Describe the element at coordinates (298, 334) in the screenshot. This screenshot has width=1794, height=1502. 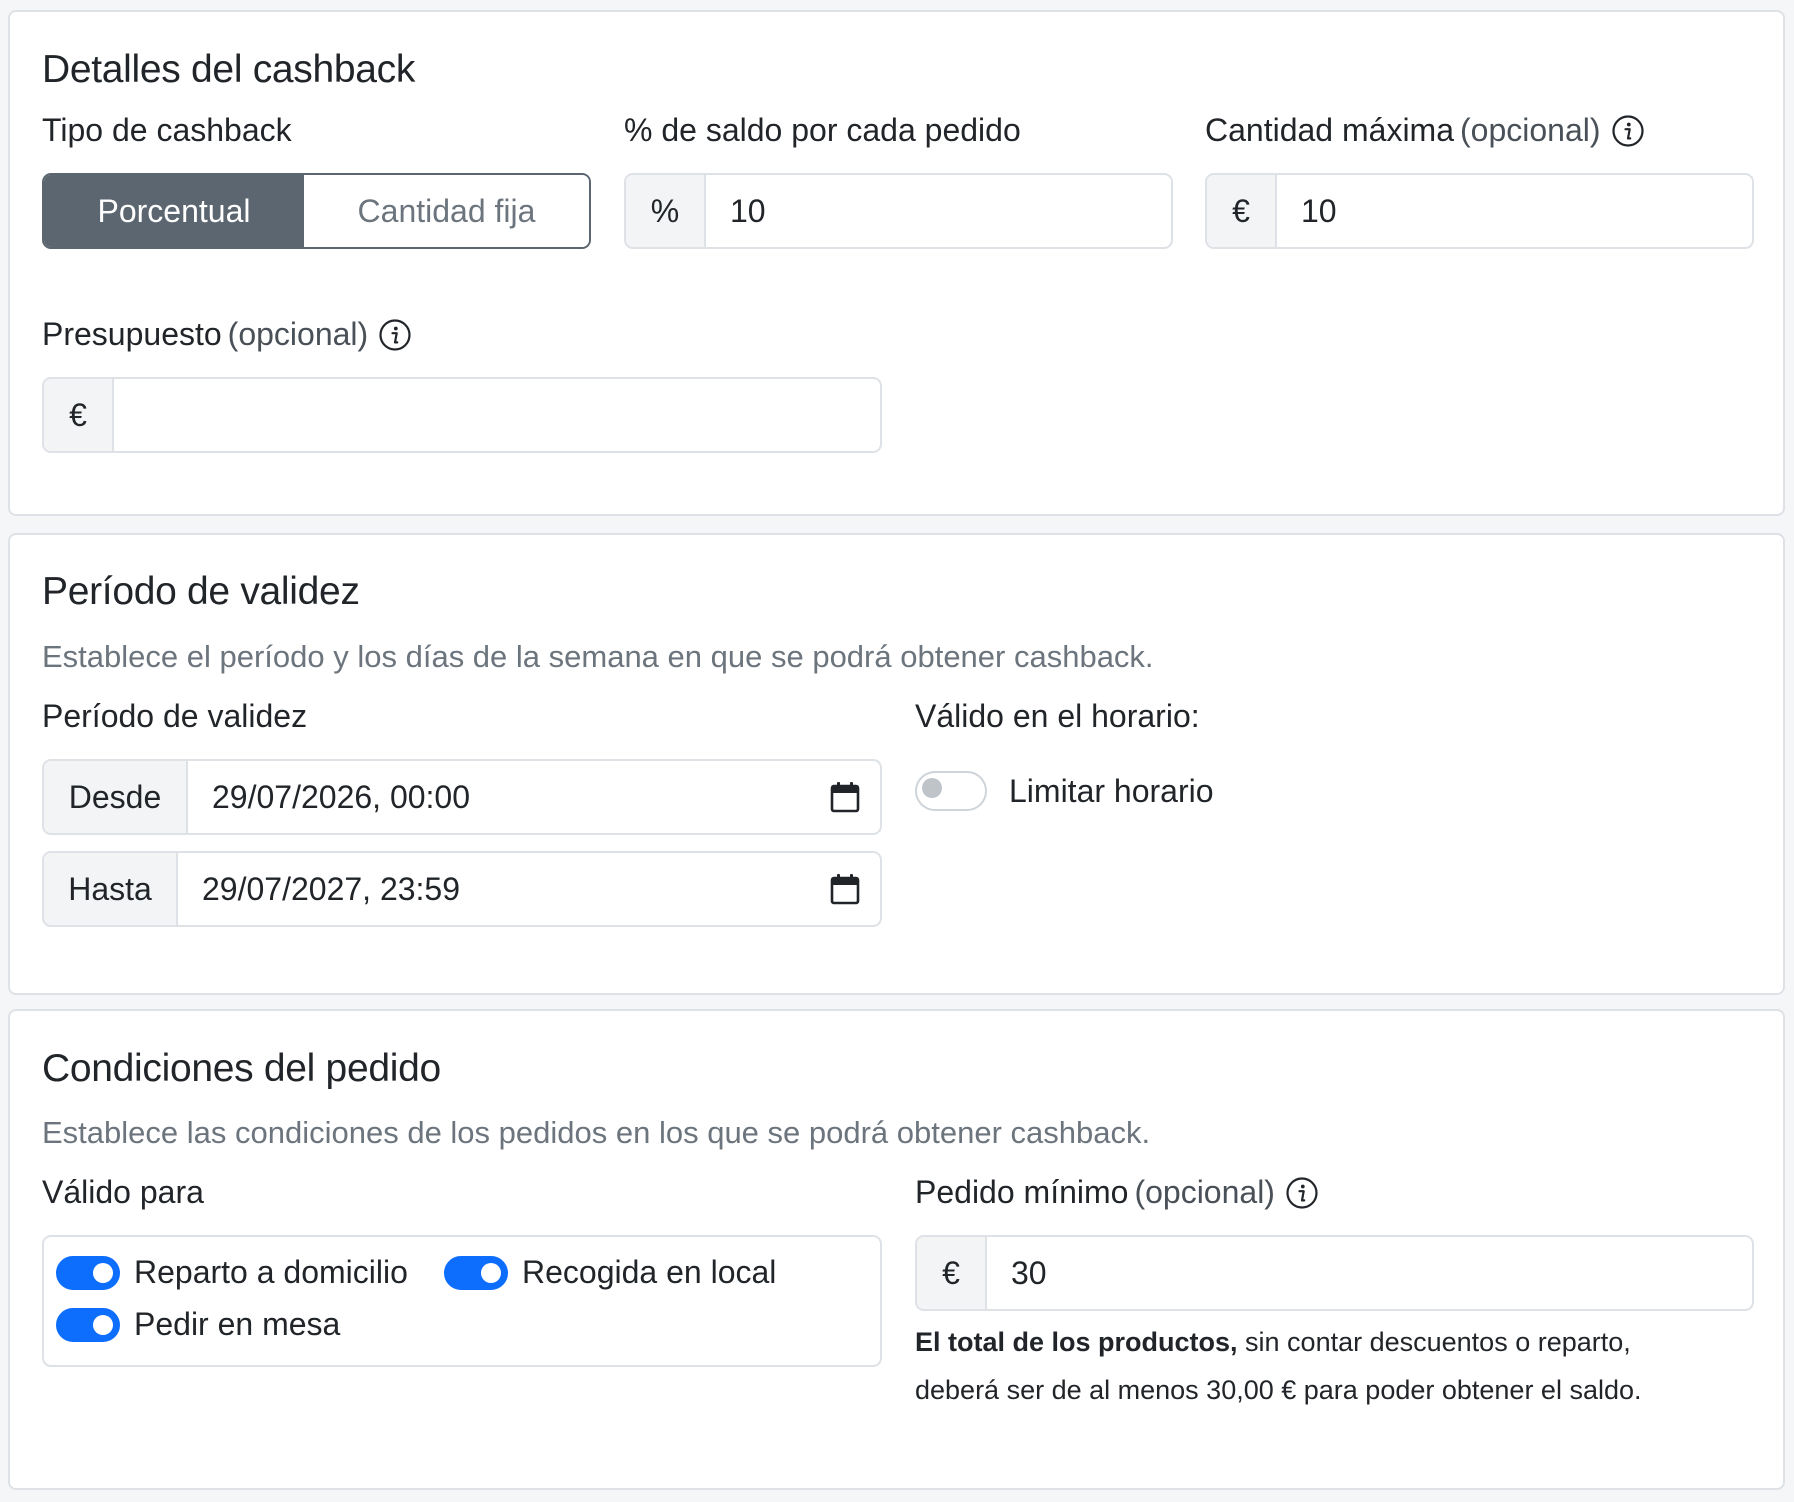
I see `budget-optional-text: (opcional)` at that location.